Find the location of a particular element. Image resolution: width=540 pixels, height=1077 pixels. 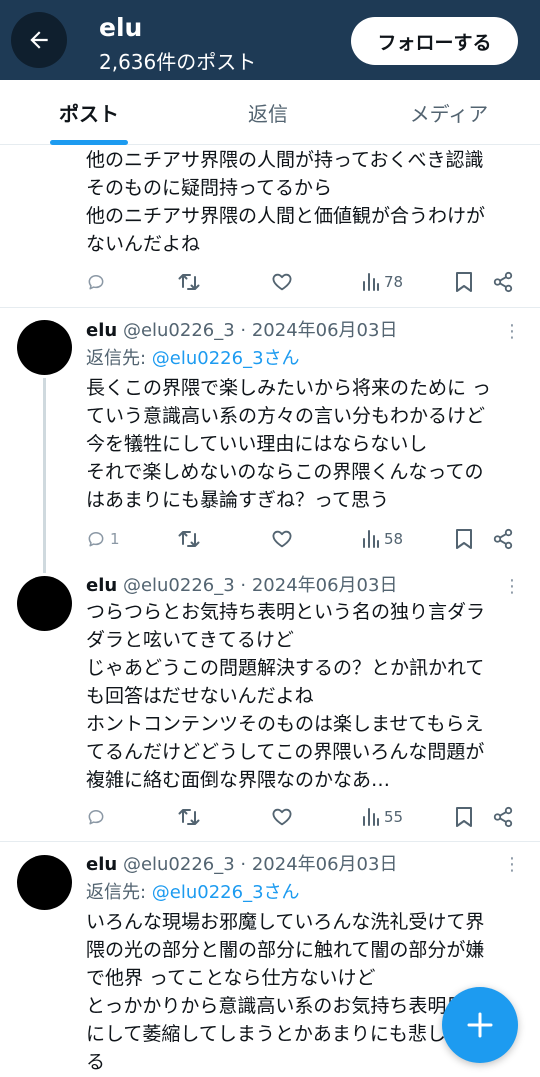

post-count: 2,636件のポスト is located at coordinates (178, 62).